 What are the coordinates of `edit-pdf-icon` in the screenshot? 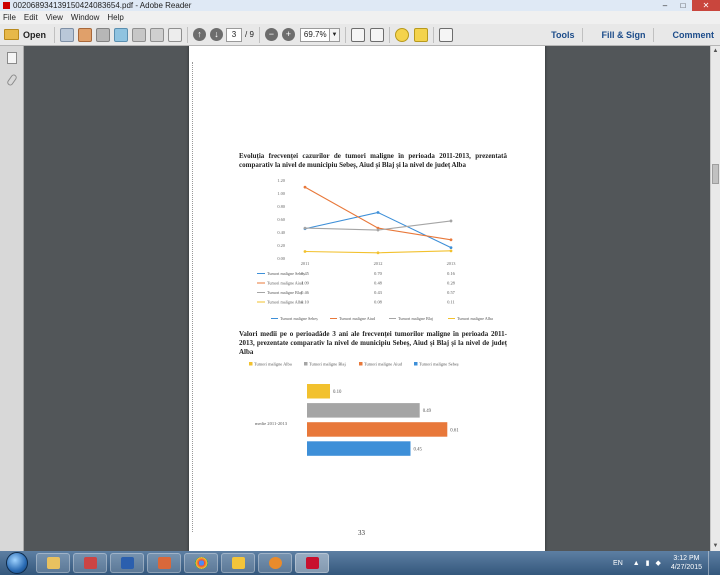 It's located at (85, 34).